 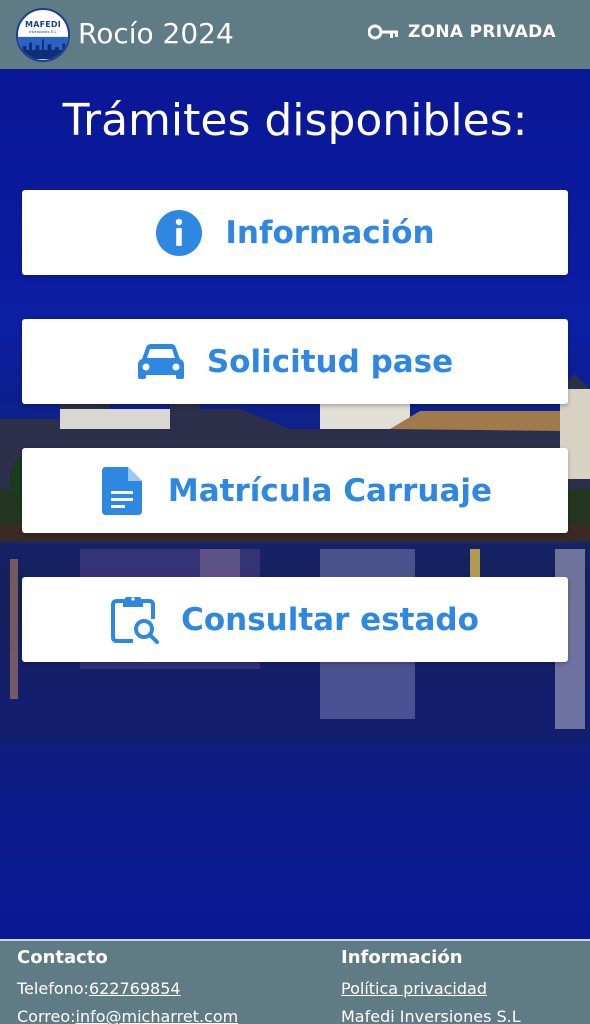 What do you see at coordinates (383, 32) in the screenshot?
I see `key-icon` at bounding box center [383, 32].